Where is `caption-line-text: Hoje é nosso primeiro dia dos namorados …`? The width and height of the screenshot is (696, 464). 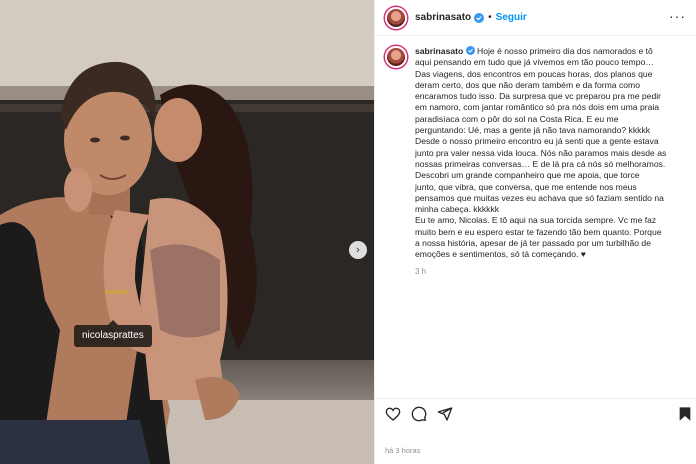
caption-line-text: Hoje é nosso primeiro dia dos namorados … is located at coordinates (565, 51).